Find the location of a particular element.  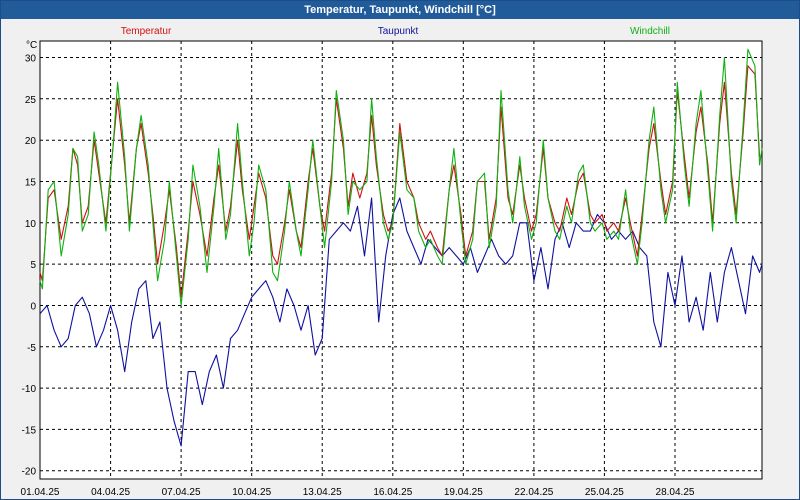

x-tick-label: 28.04.25 is located at coordinates (675, 492).